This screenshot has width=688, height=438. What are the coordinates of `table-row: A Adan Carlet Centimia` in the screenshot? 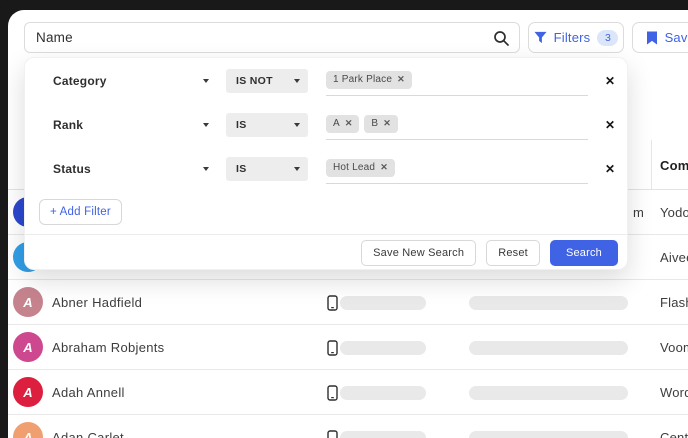 It's located at (348, 426).